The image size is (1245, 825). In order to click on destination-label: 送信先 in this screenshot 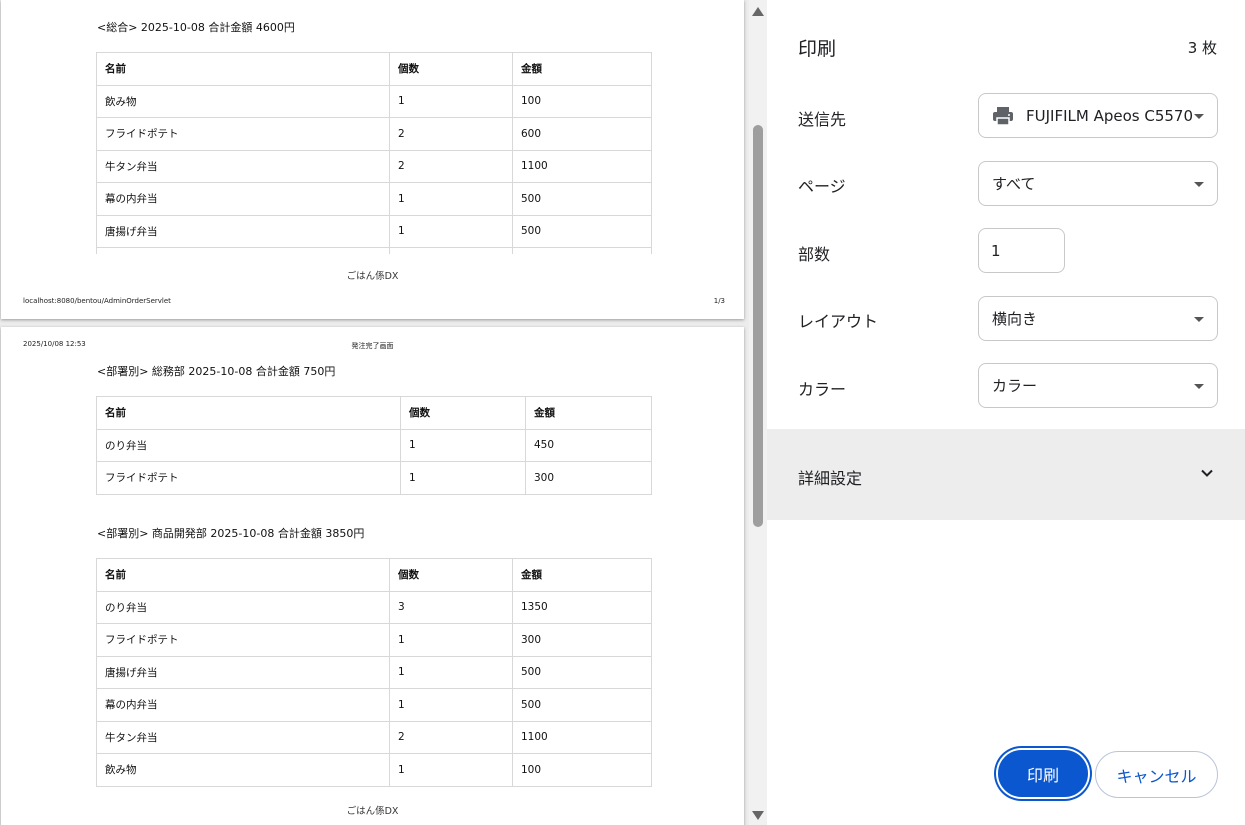, I will do `click(822, 119)`.